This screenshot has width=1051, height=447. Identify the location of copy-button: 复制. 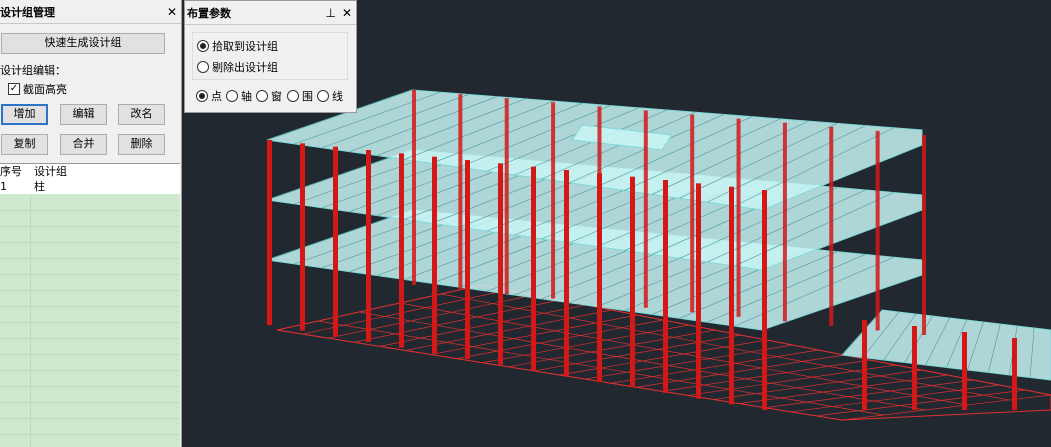
(24, 144).